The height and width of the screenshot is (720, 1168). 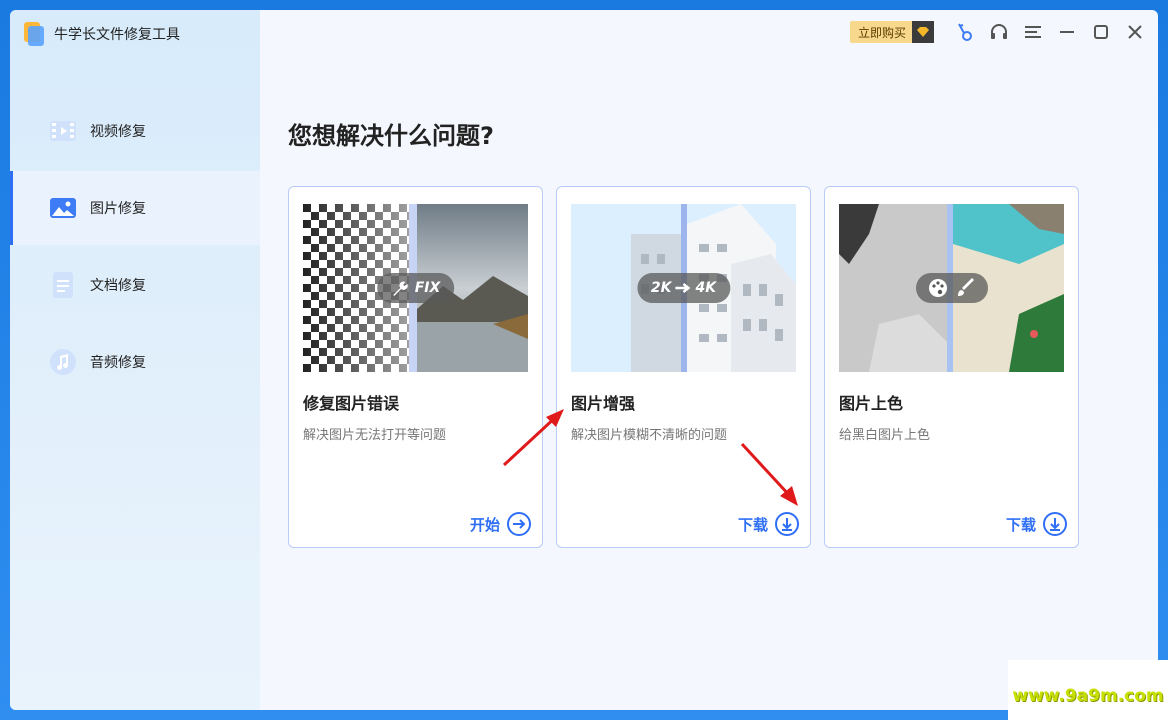 What do you see at coordinates (351, 403) in the screenshot?
I see `card-title: 修复图片错误` at bounding box center [351, 403].